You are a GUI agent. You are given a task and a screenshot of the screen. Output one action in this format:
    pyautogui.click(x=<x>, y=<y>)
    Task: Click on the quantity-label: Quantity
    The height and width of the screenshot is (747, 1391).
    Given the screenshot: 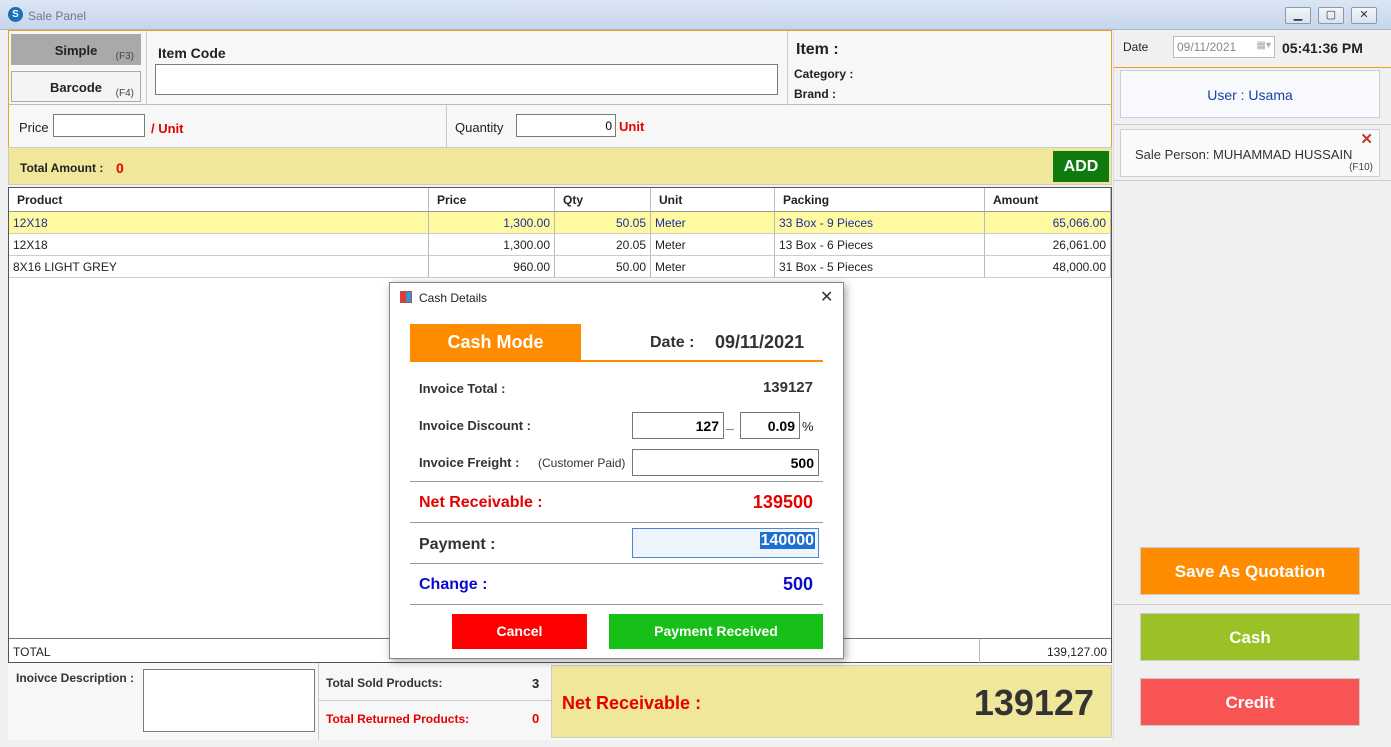 What is the action you would take?
    pyautogui.click(x=479, y=127)
    